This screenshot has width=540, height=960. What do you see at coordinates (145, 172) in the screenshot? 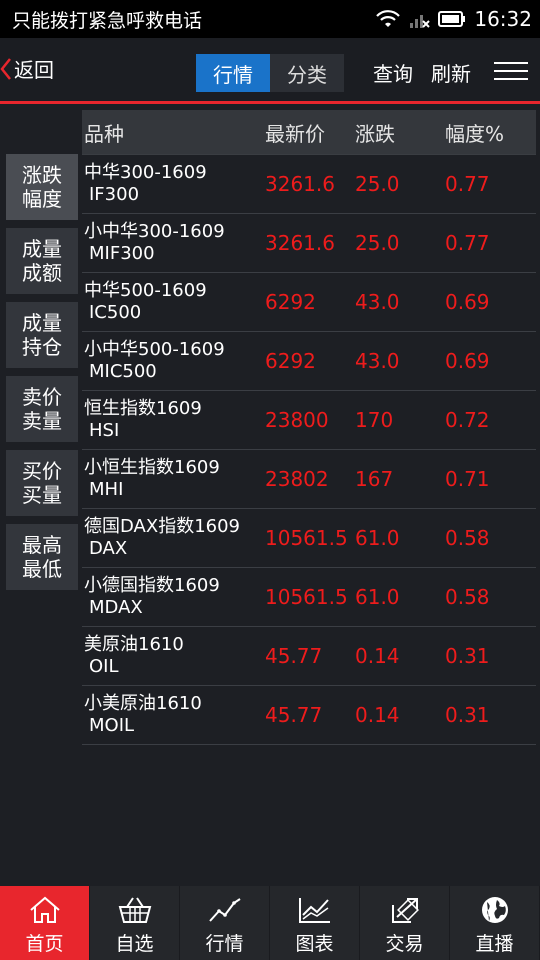
I see `instrument-name: 中华300-1609` at bounding box center [145, 172].